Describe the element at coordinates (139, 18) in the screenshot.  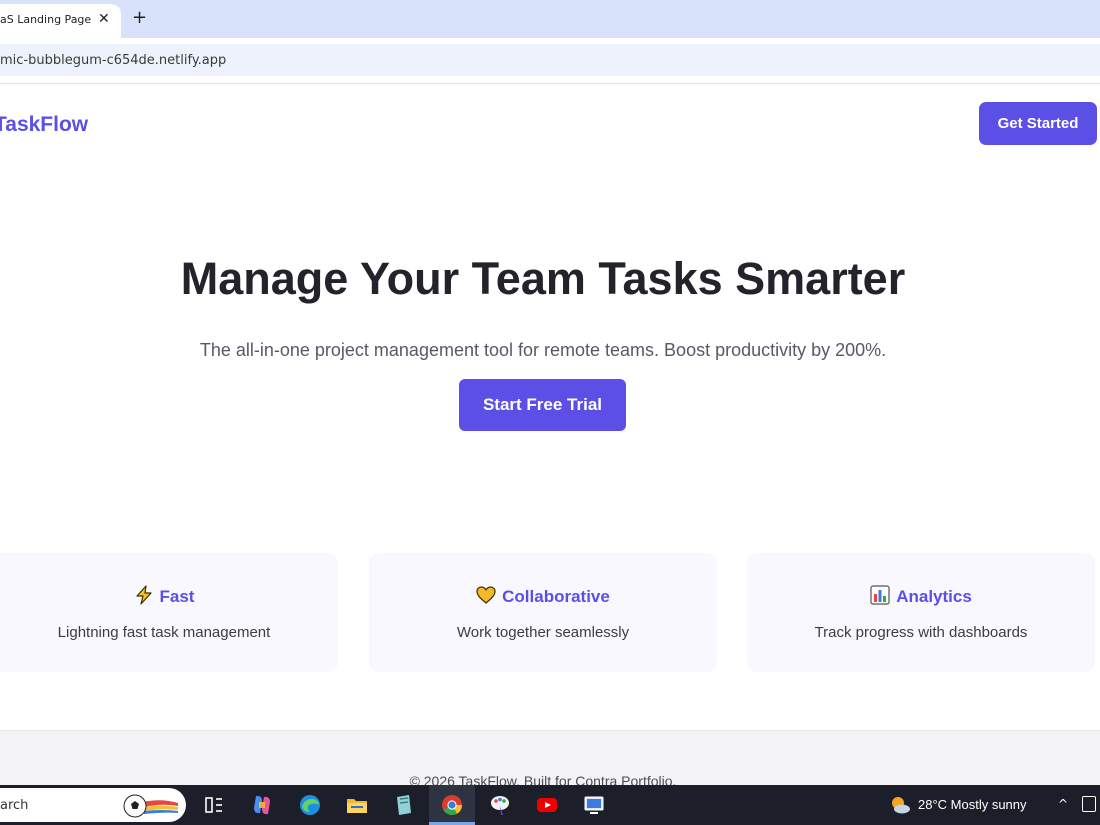
I see `new-tab-icon: +` at that location.